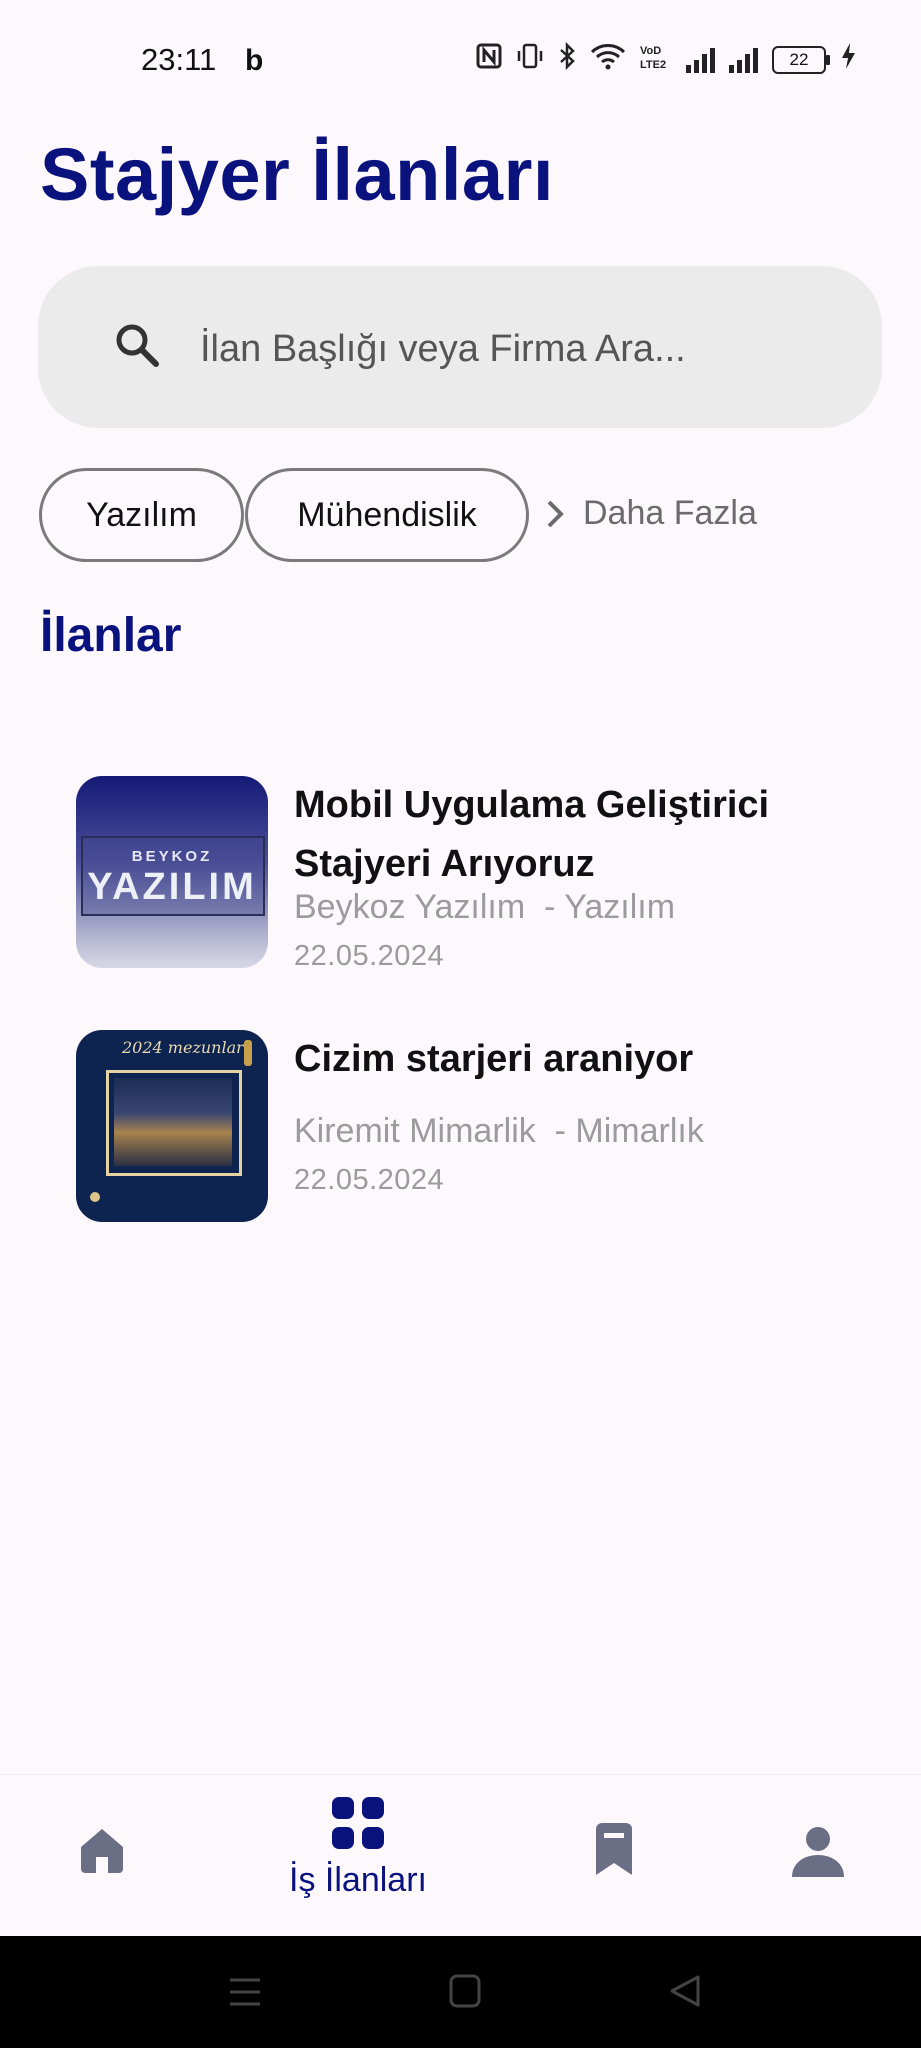  What do you see at coordinates (485, 907) in the screenshot?
I see `listing-company-category: Beykoz Yazılım - Yazılım` at bounding box center [485, 907].